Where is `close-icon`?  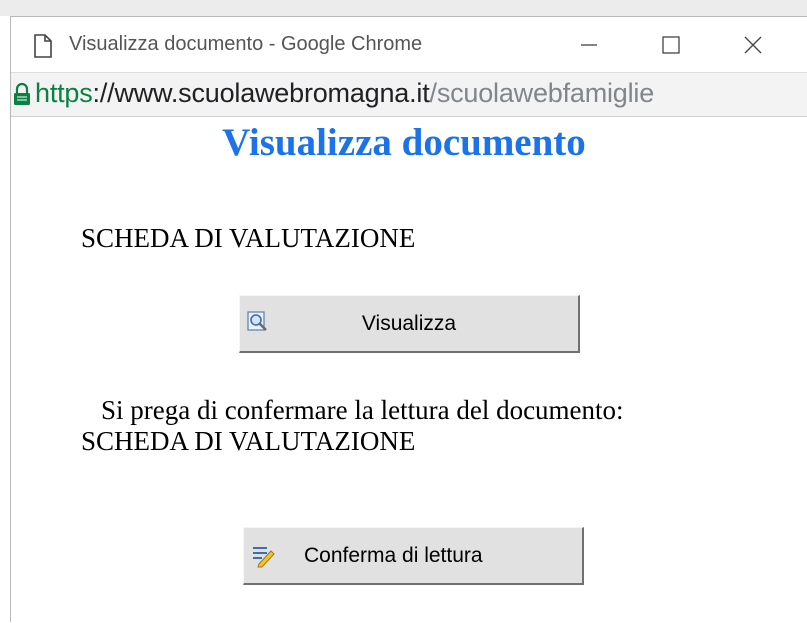
close-icon is located at coordinates (753, 45).